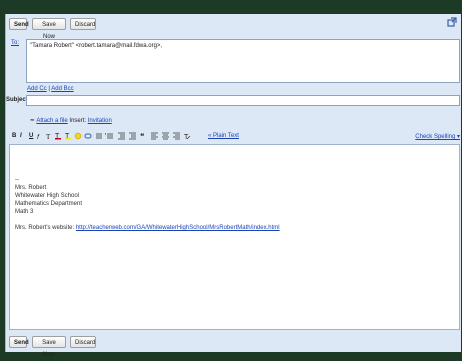  I want to click on popout-icon, so click(452, 22).